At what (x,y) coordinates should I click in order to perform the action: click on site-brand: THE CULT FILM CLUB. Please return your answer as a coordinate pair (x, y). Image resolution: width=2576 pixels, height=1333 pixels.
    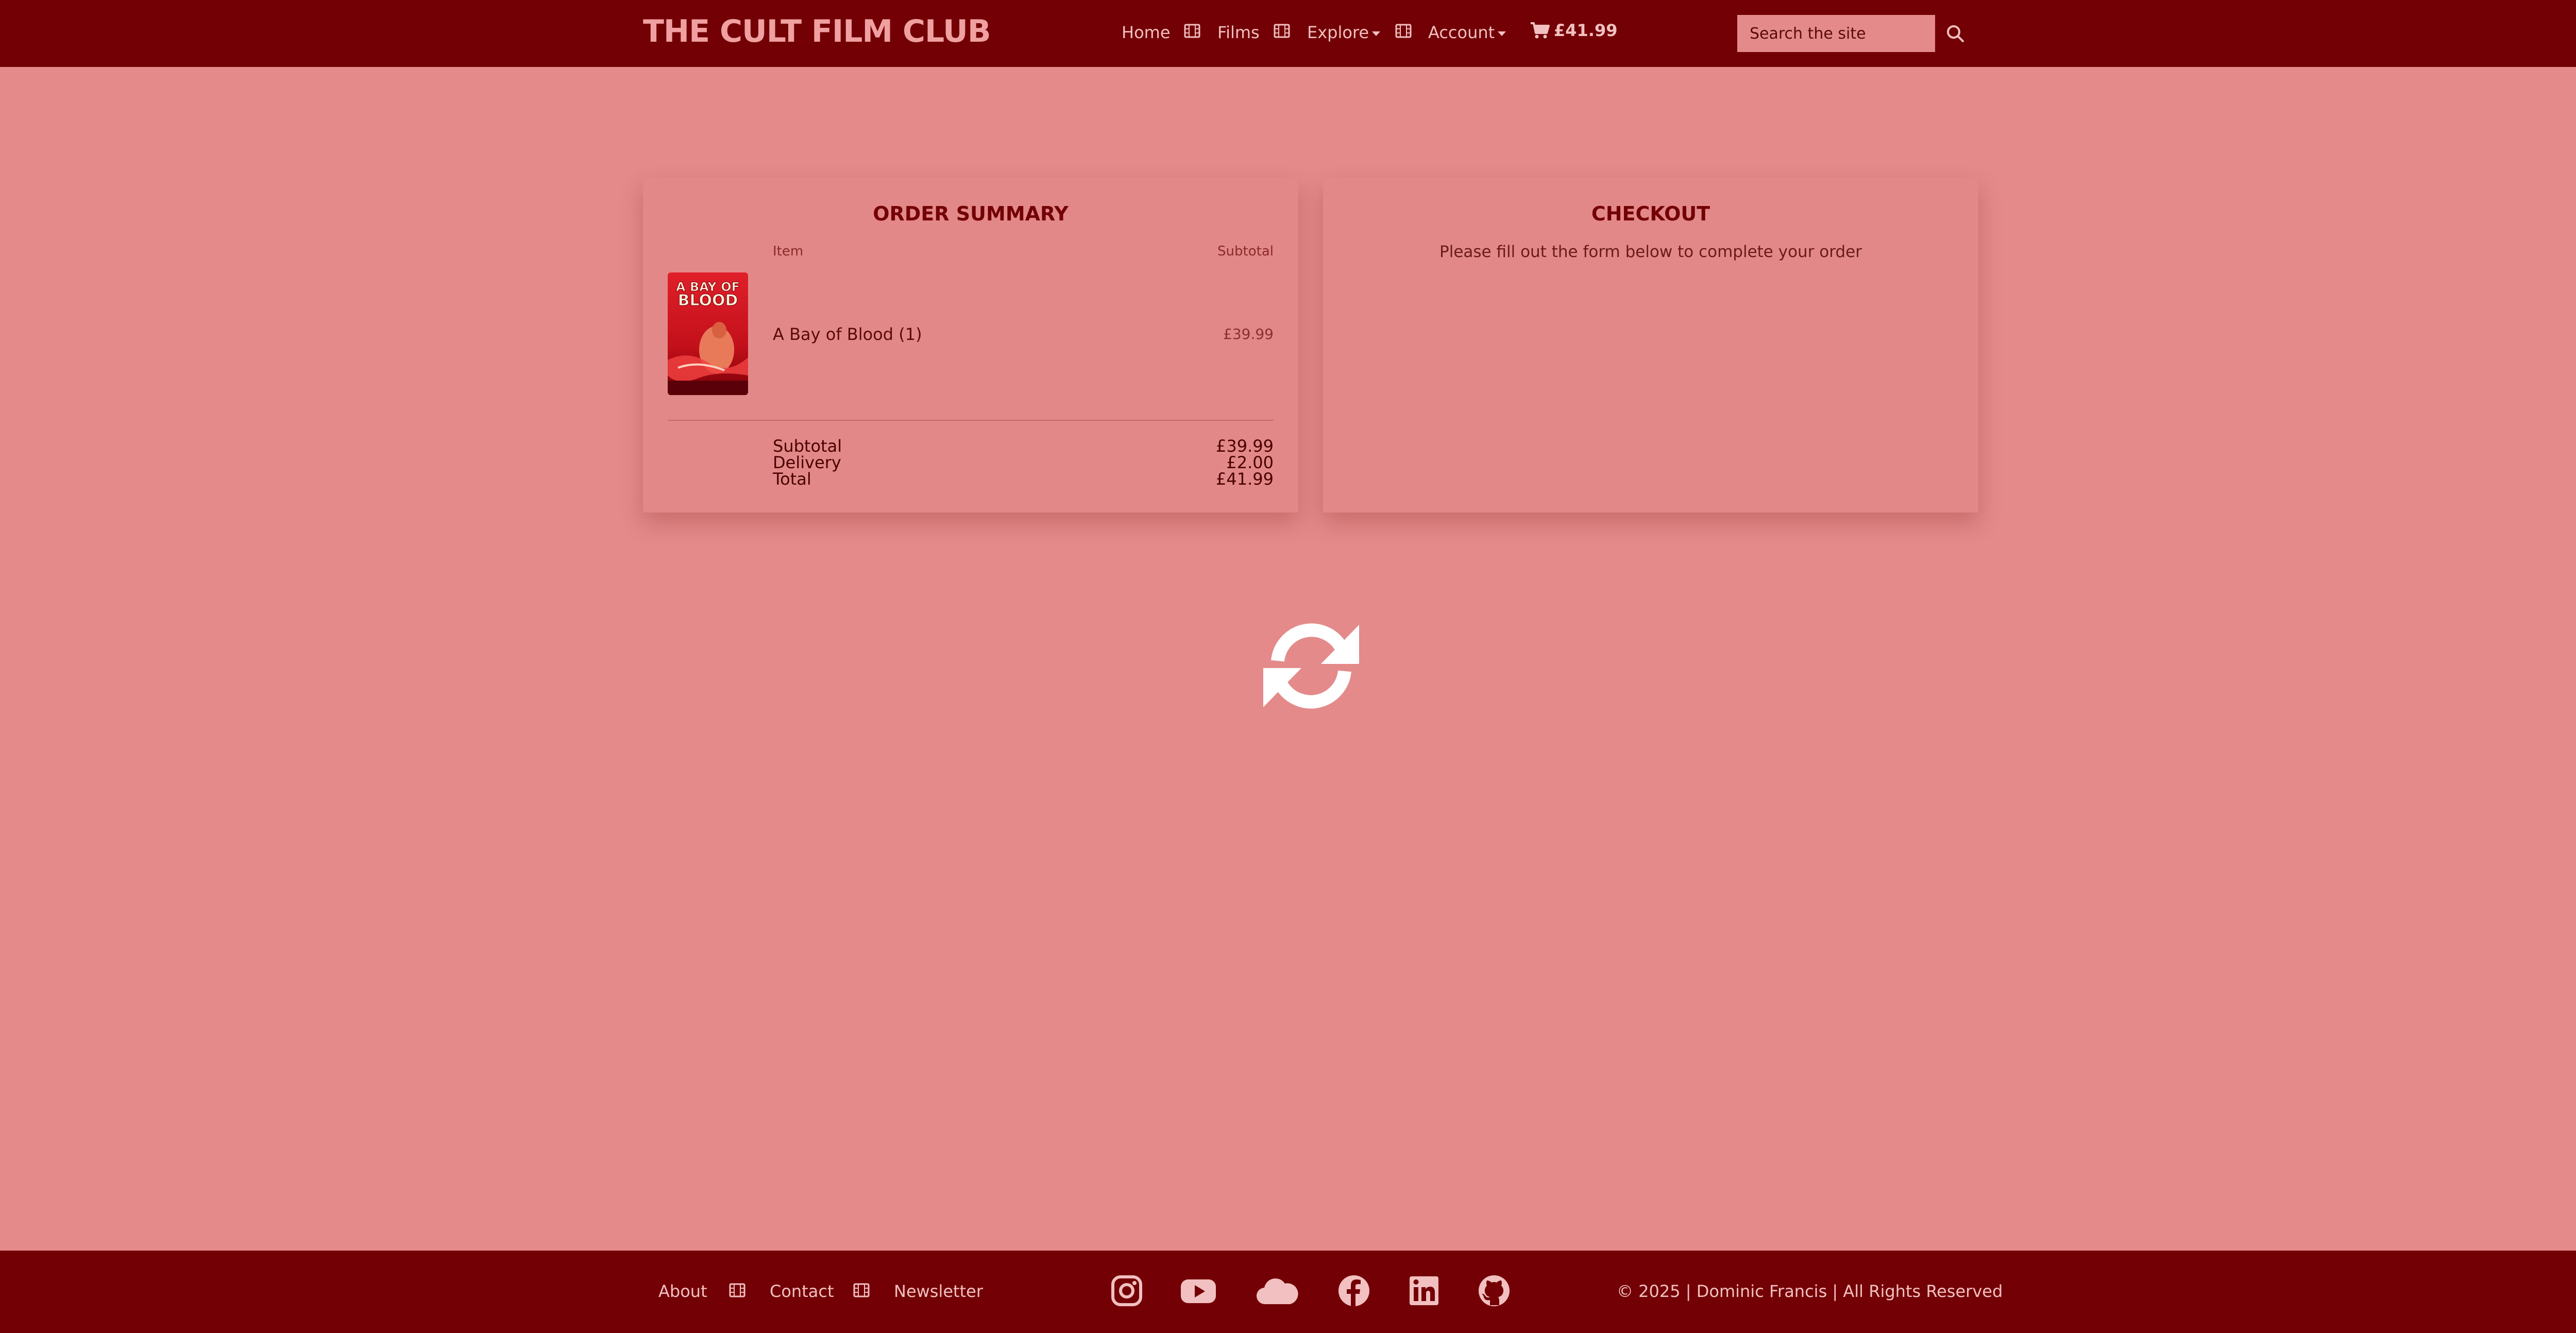
    Looking at the image, I should click on (817, 31).